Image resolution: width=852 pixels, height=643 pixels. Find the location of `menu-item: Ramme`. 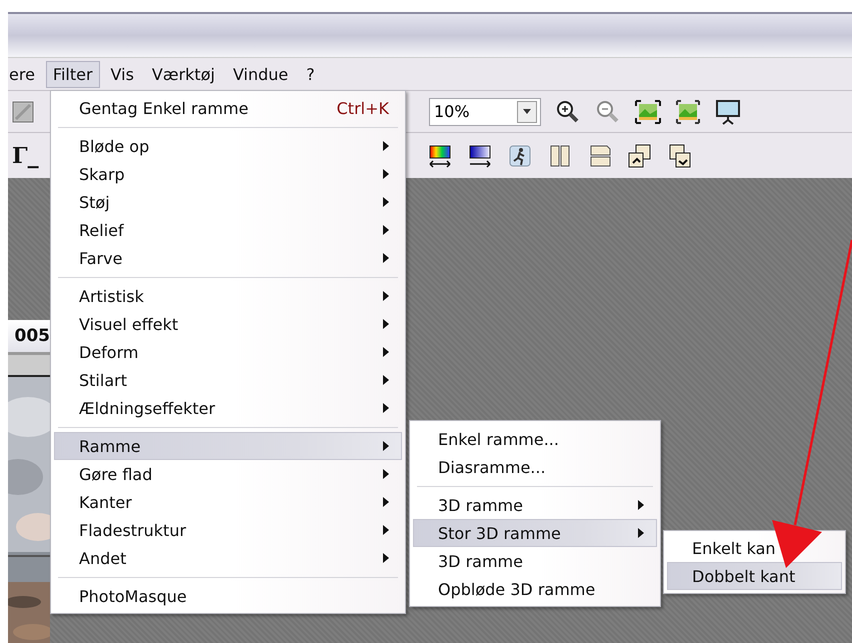

menu-item: Ramme is located at coordinates (228, 446).